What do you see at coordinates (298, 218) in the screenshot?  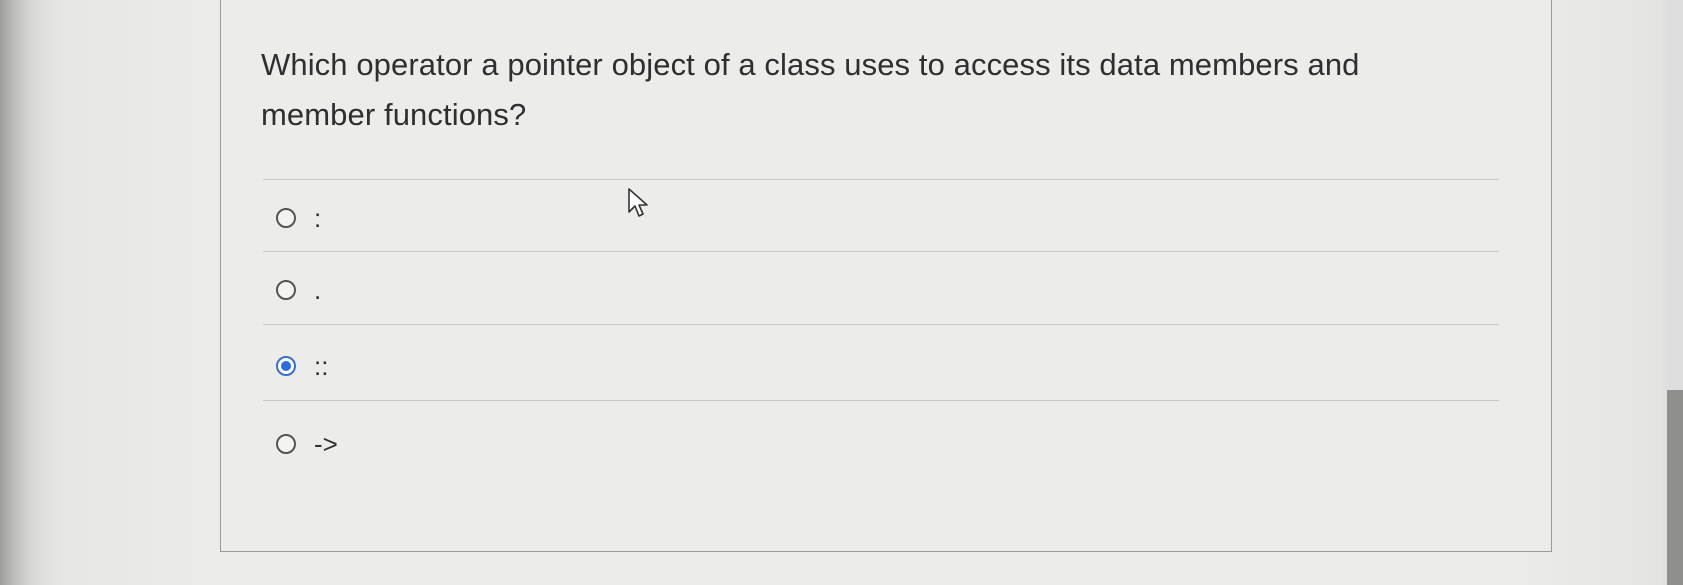 I see `option-colon: :` at bounding box center [298, 218].